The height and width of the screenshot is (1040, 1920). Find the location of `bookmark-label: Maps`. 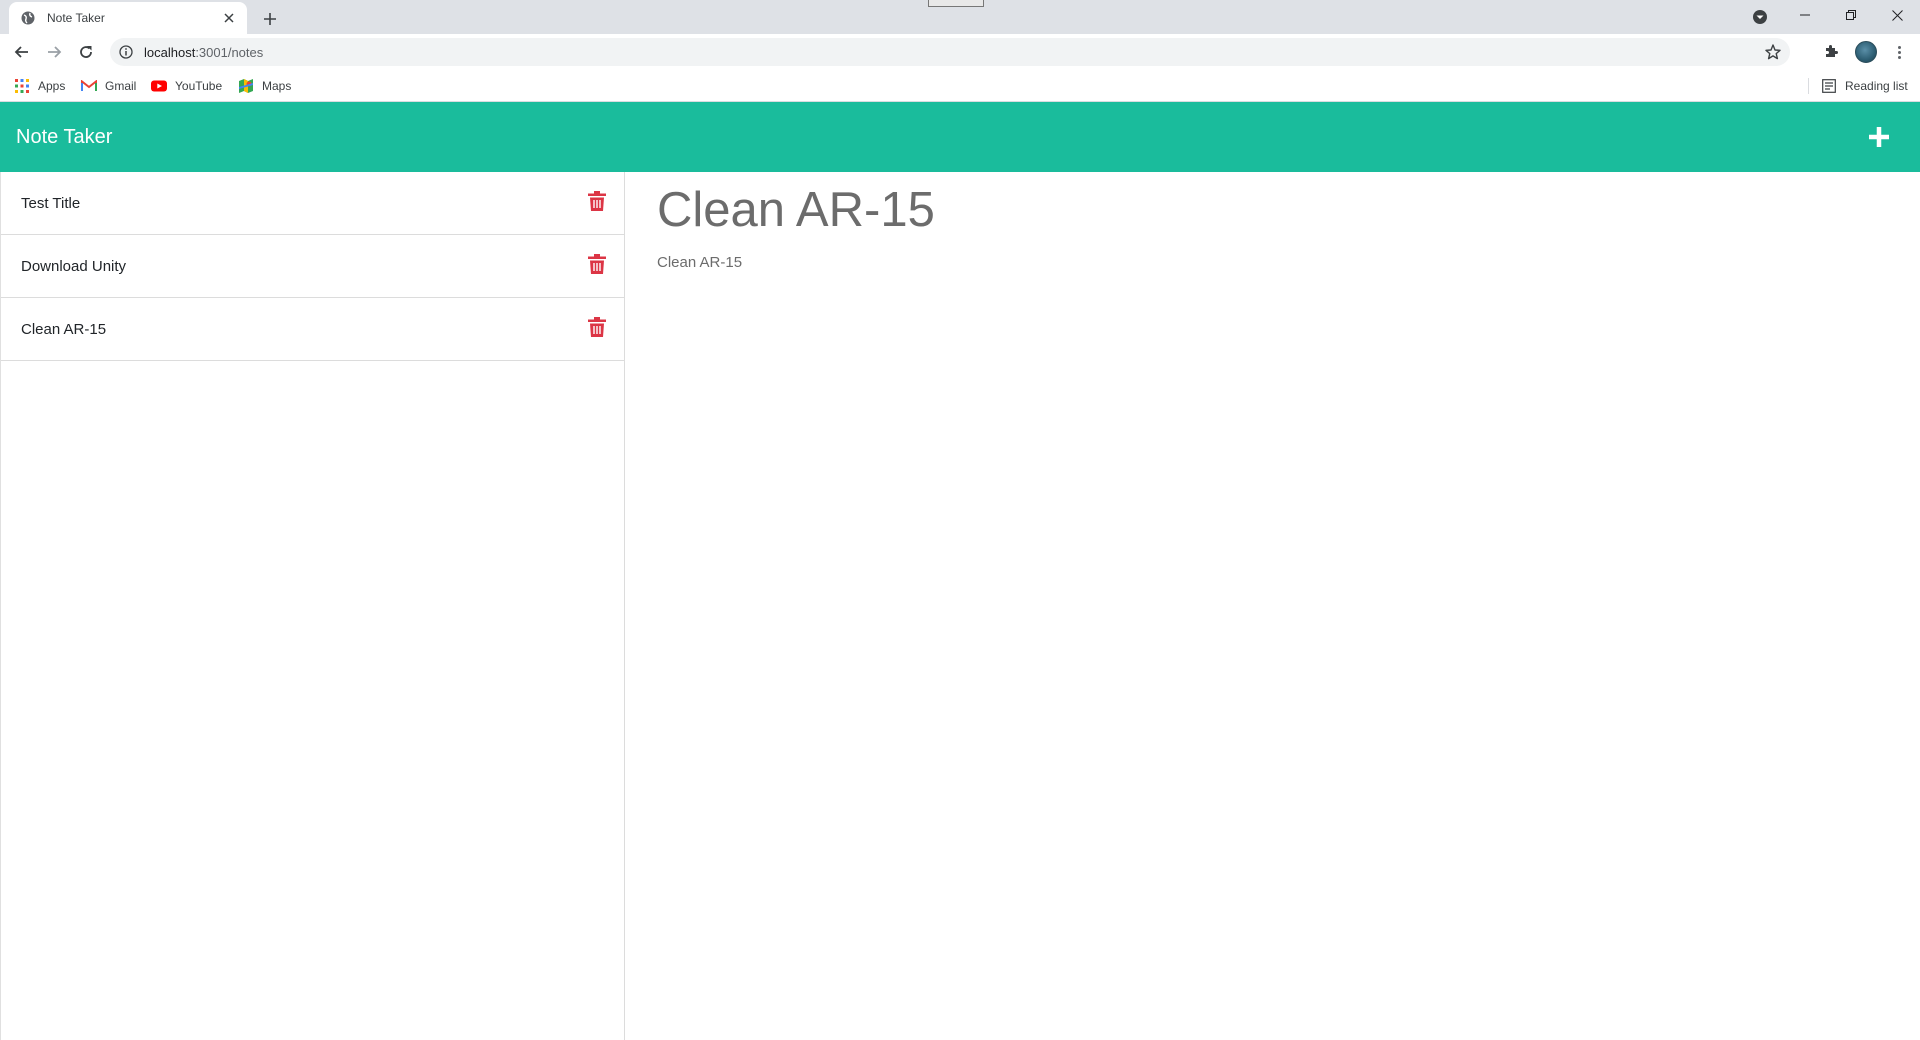

bookmark-label: Maps is located at coordinates (277, 86).